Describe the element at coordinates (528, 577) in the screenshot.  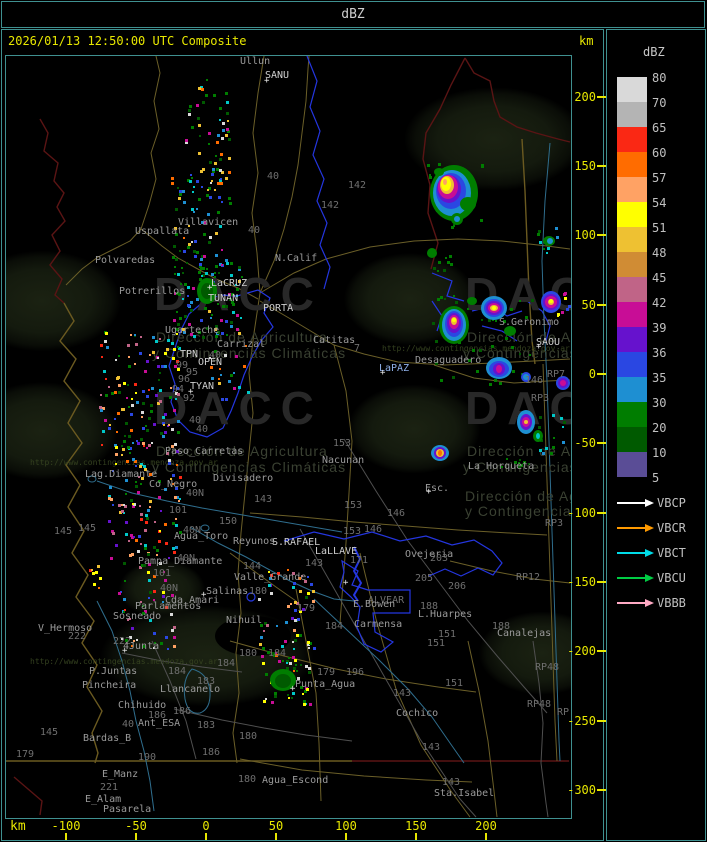
I see `map-place-label: RP12` at that location.